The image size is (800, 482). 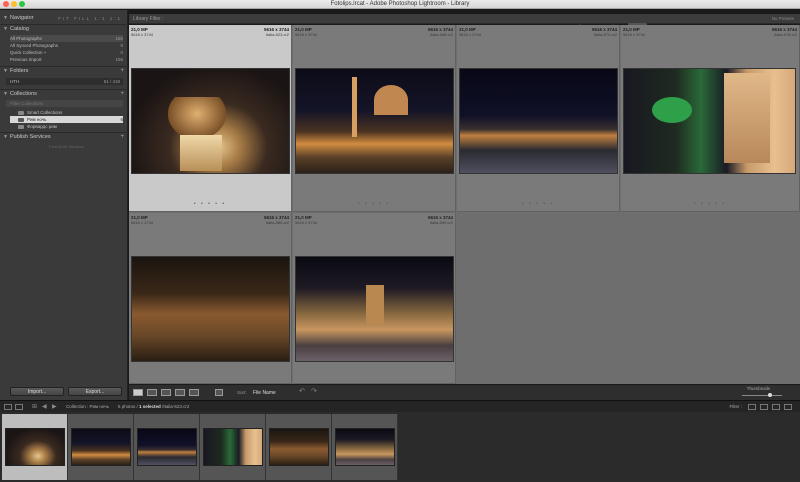 I want to click on add-folder-icon: +, so click(x=122, y=71).